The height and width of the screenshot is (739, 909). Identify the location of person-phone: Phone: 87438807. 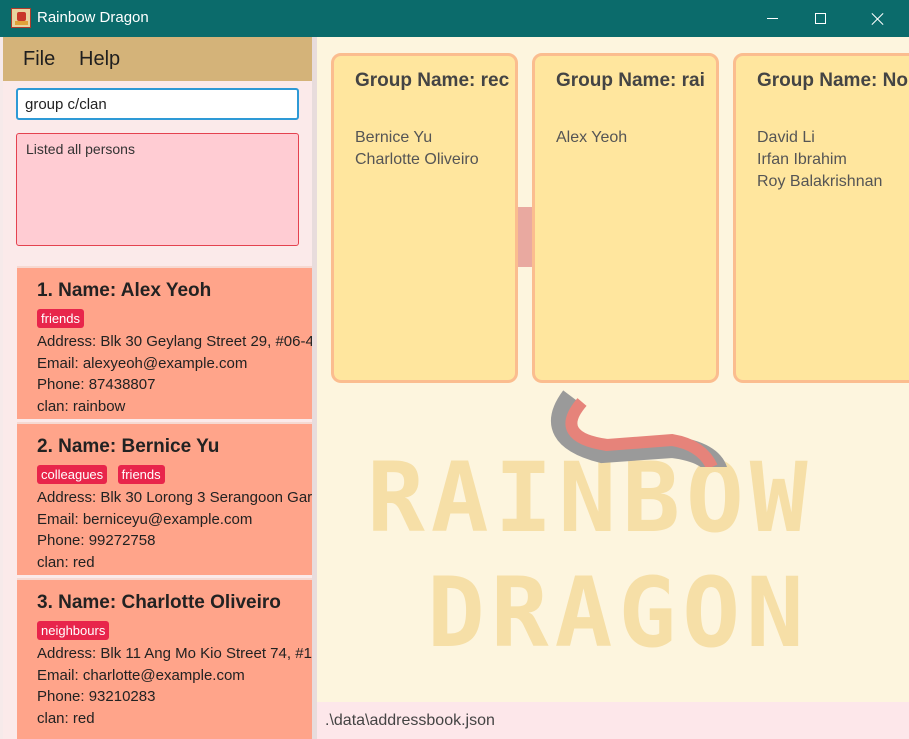
(96, 384).